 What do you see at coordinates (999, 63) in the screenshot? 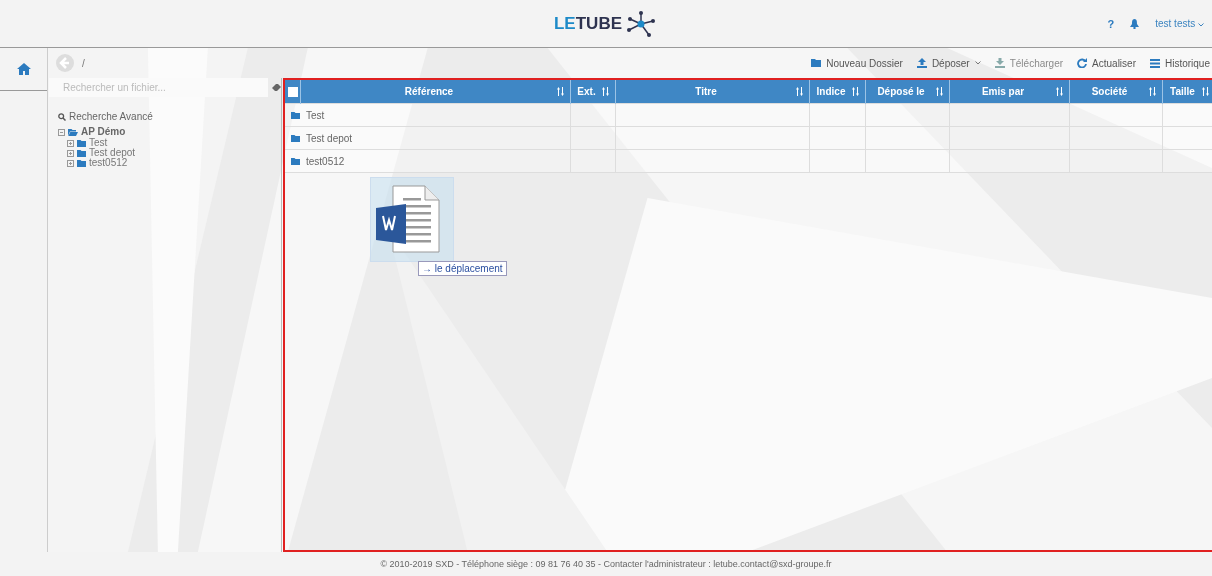
I see `download-icon` at bounding box center [999, 63].